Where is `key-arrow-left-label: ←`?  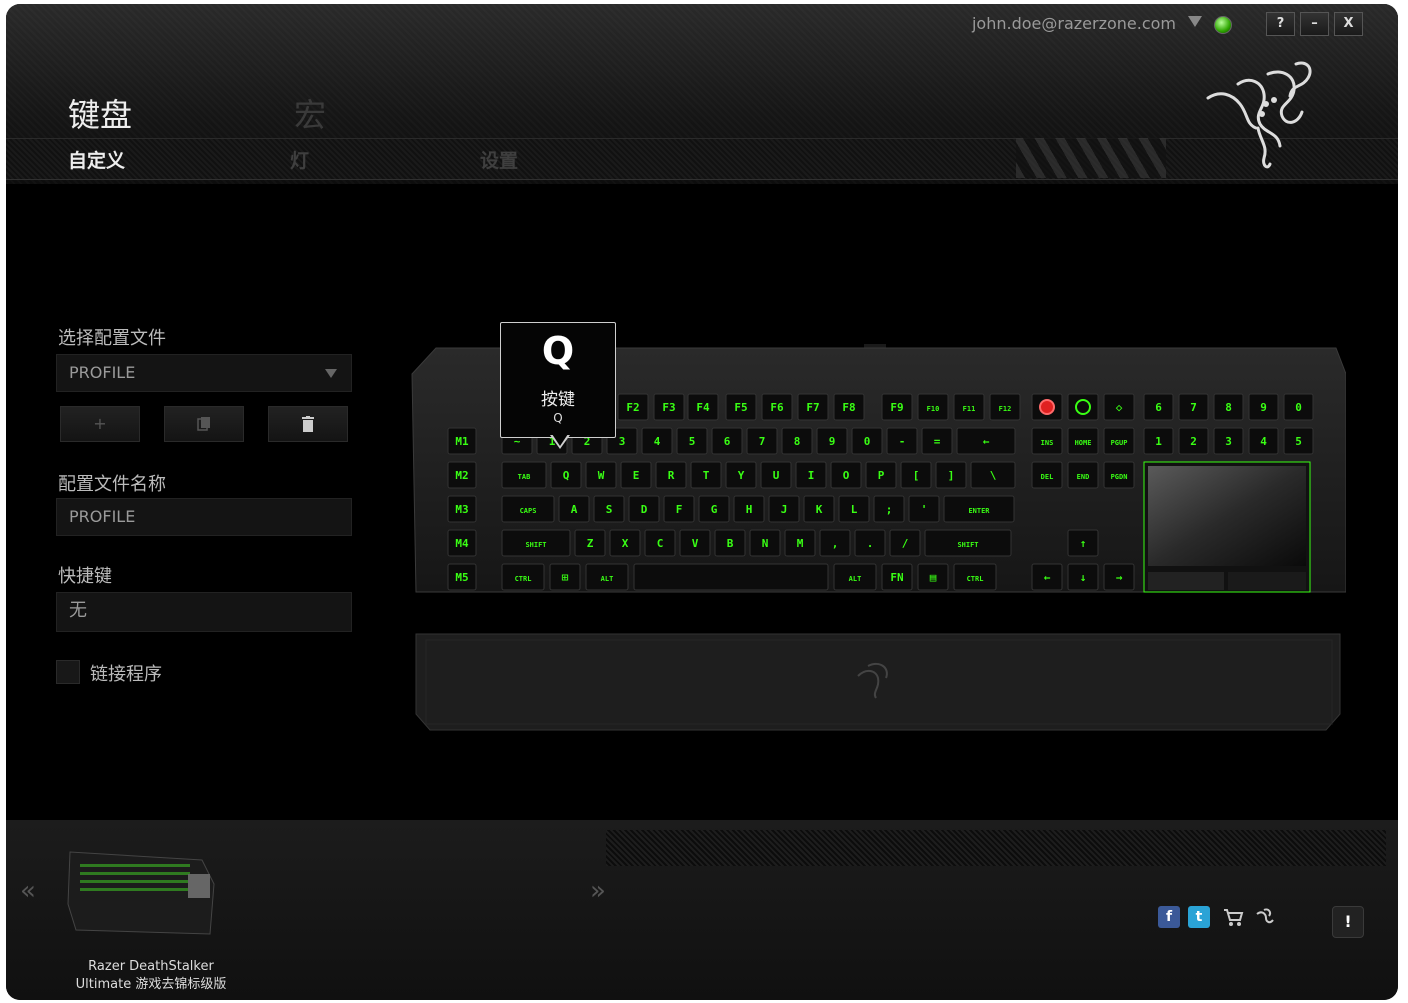 key-arrow-left-label: ← is located at coordinates (1047, 577).